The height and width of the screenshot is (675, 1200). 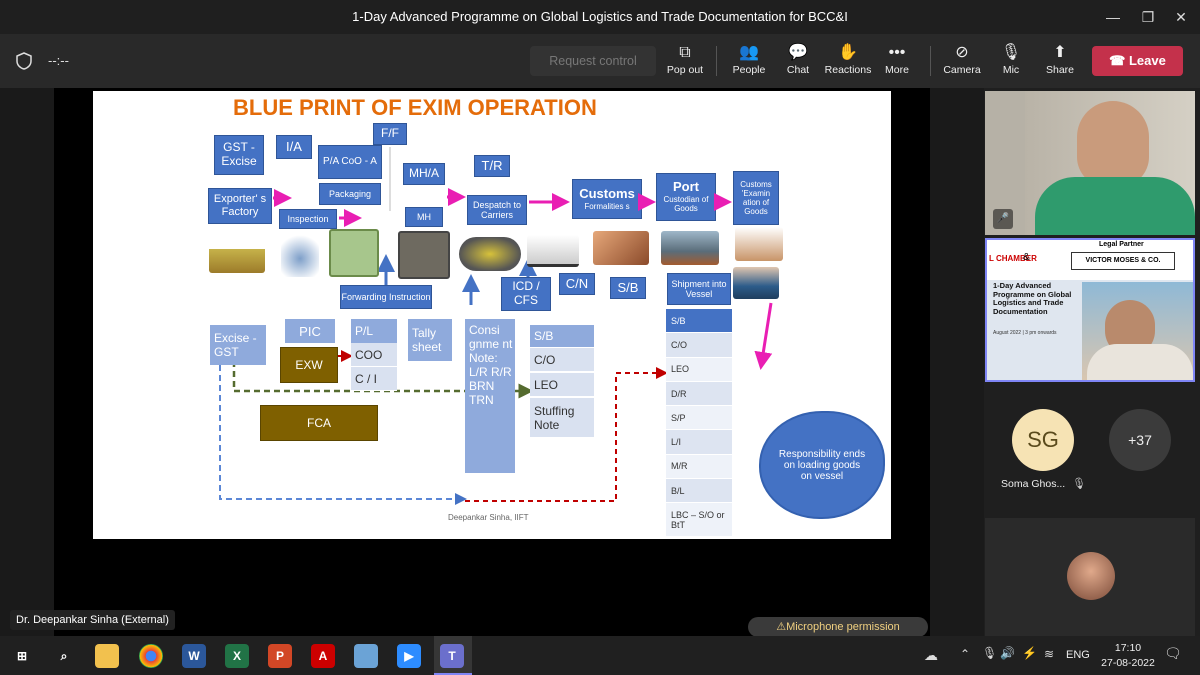 What do you see at coordinates (64, 656) in the screenshot?
I see `search-icon: ⌕` at bounding box center [64, 656].